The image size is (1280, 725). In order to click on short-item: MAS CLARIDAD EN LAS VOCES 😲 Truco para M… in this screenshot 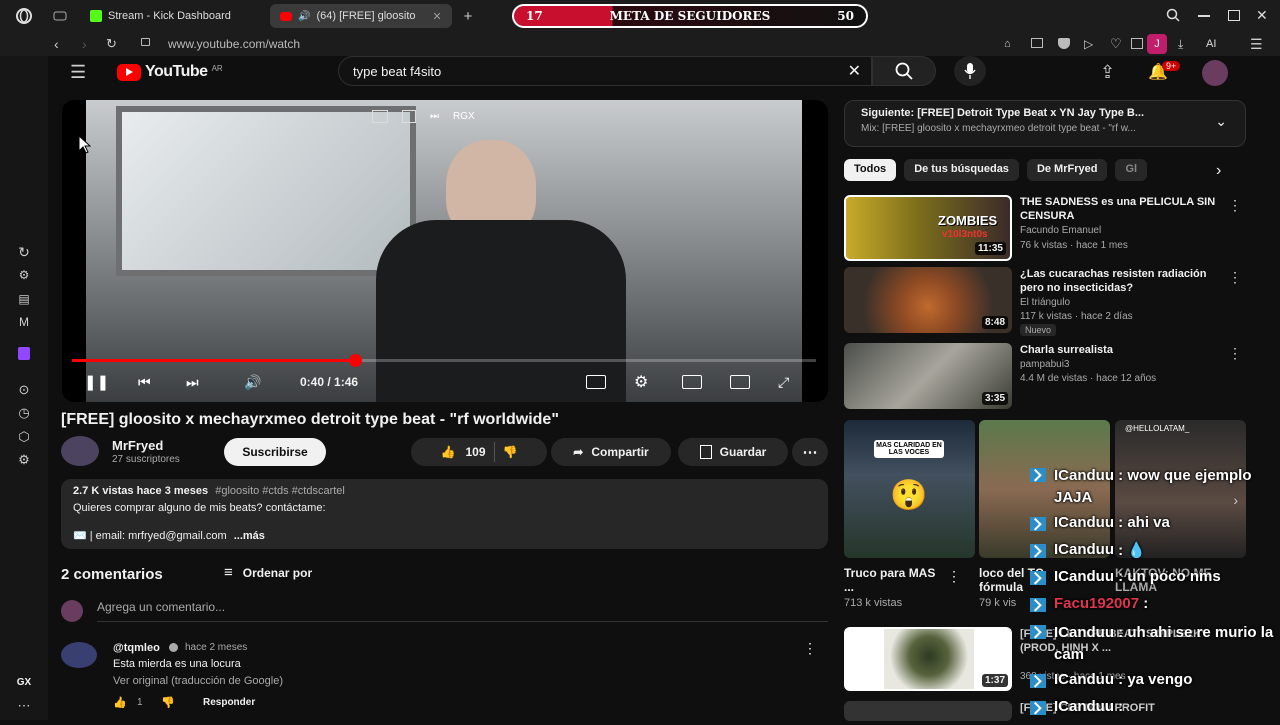, I will do `click(909, 515)`.